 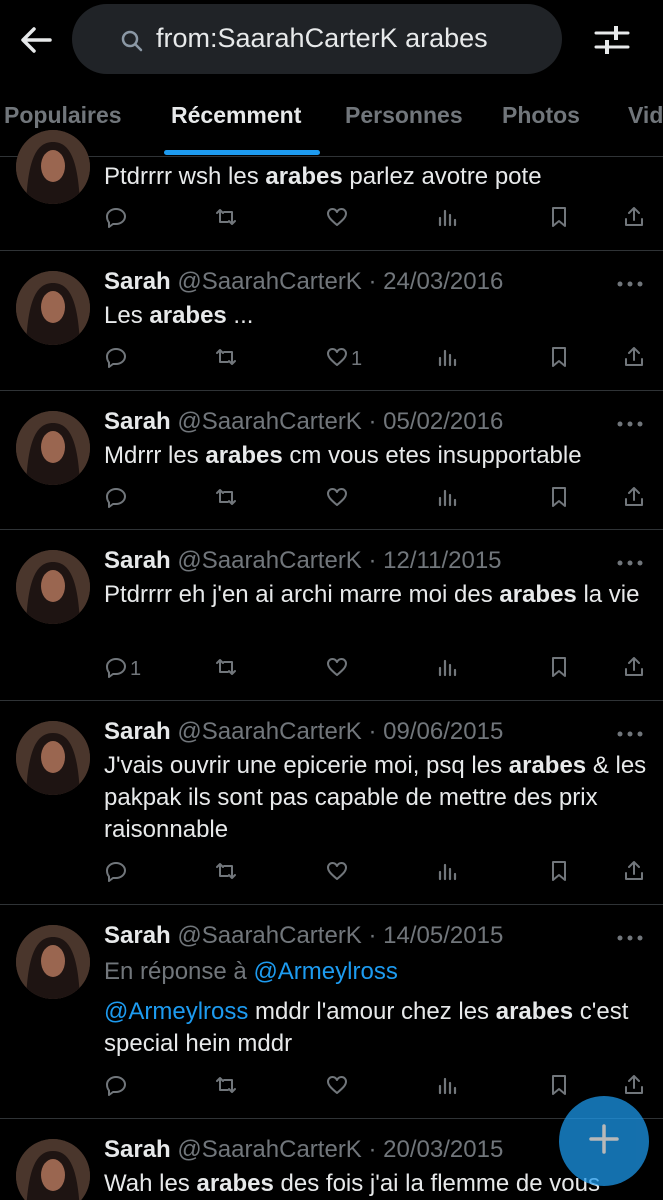 What do you see at coordinates (443, 731) in the screenshot?
I see `tweet-date: 09/06/2015` at bounding box center [443, 731].